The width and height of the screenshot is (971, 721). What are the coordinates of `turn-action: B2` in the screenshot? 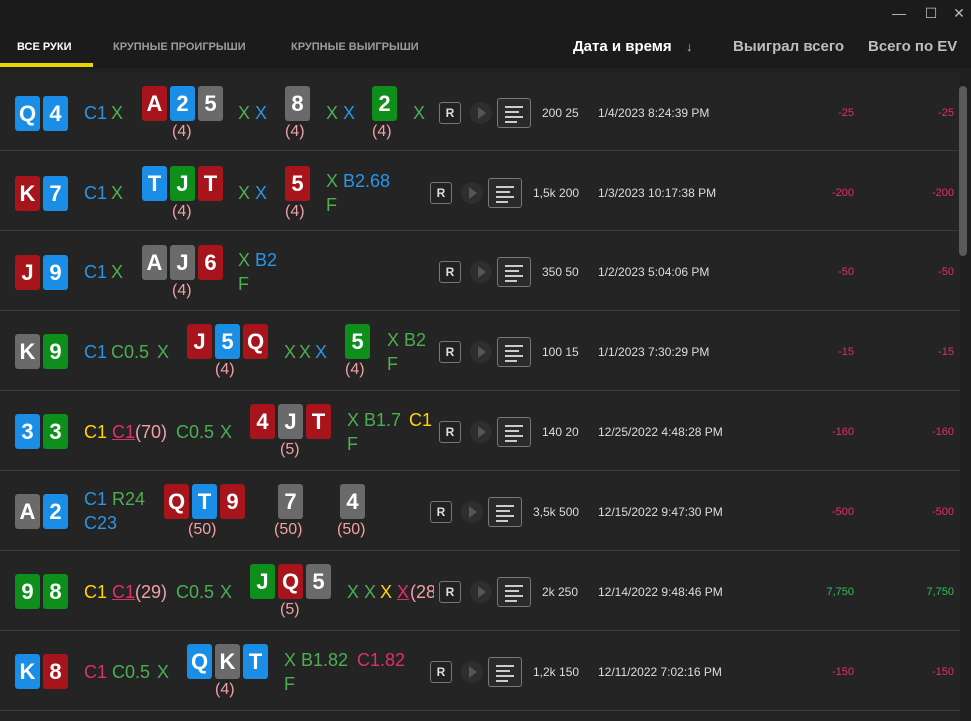 It's located at (415, 340).